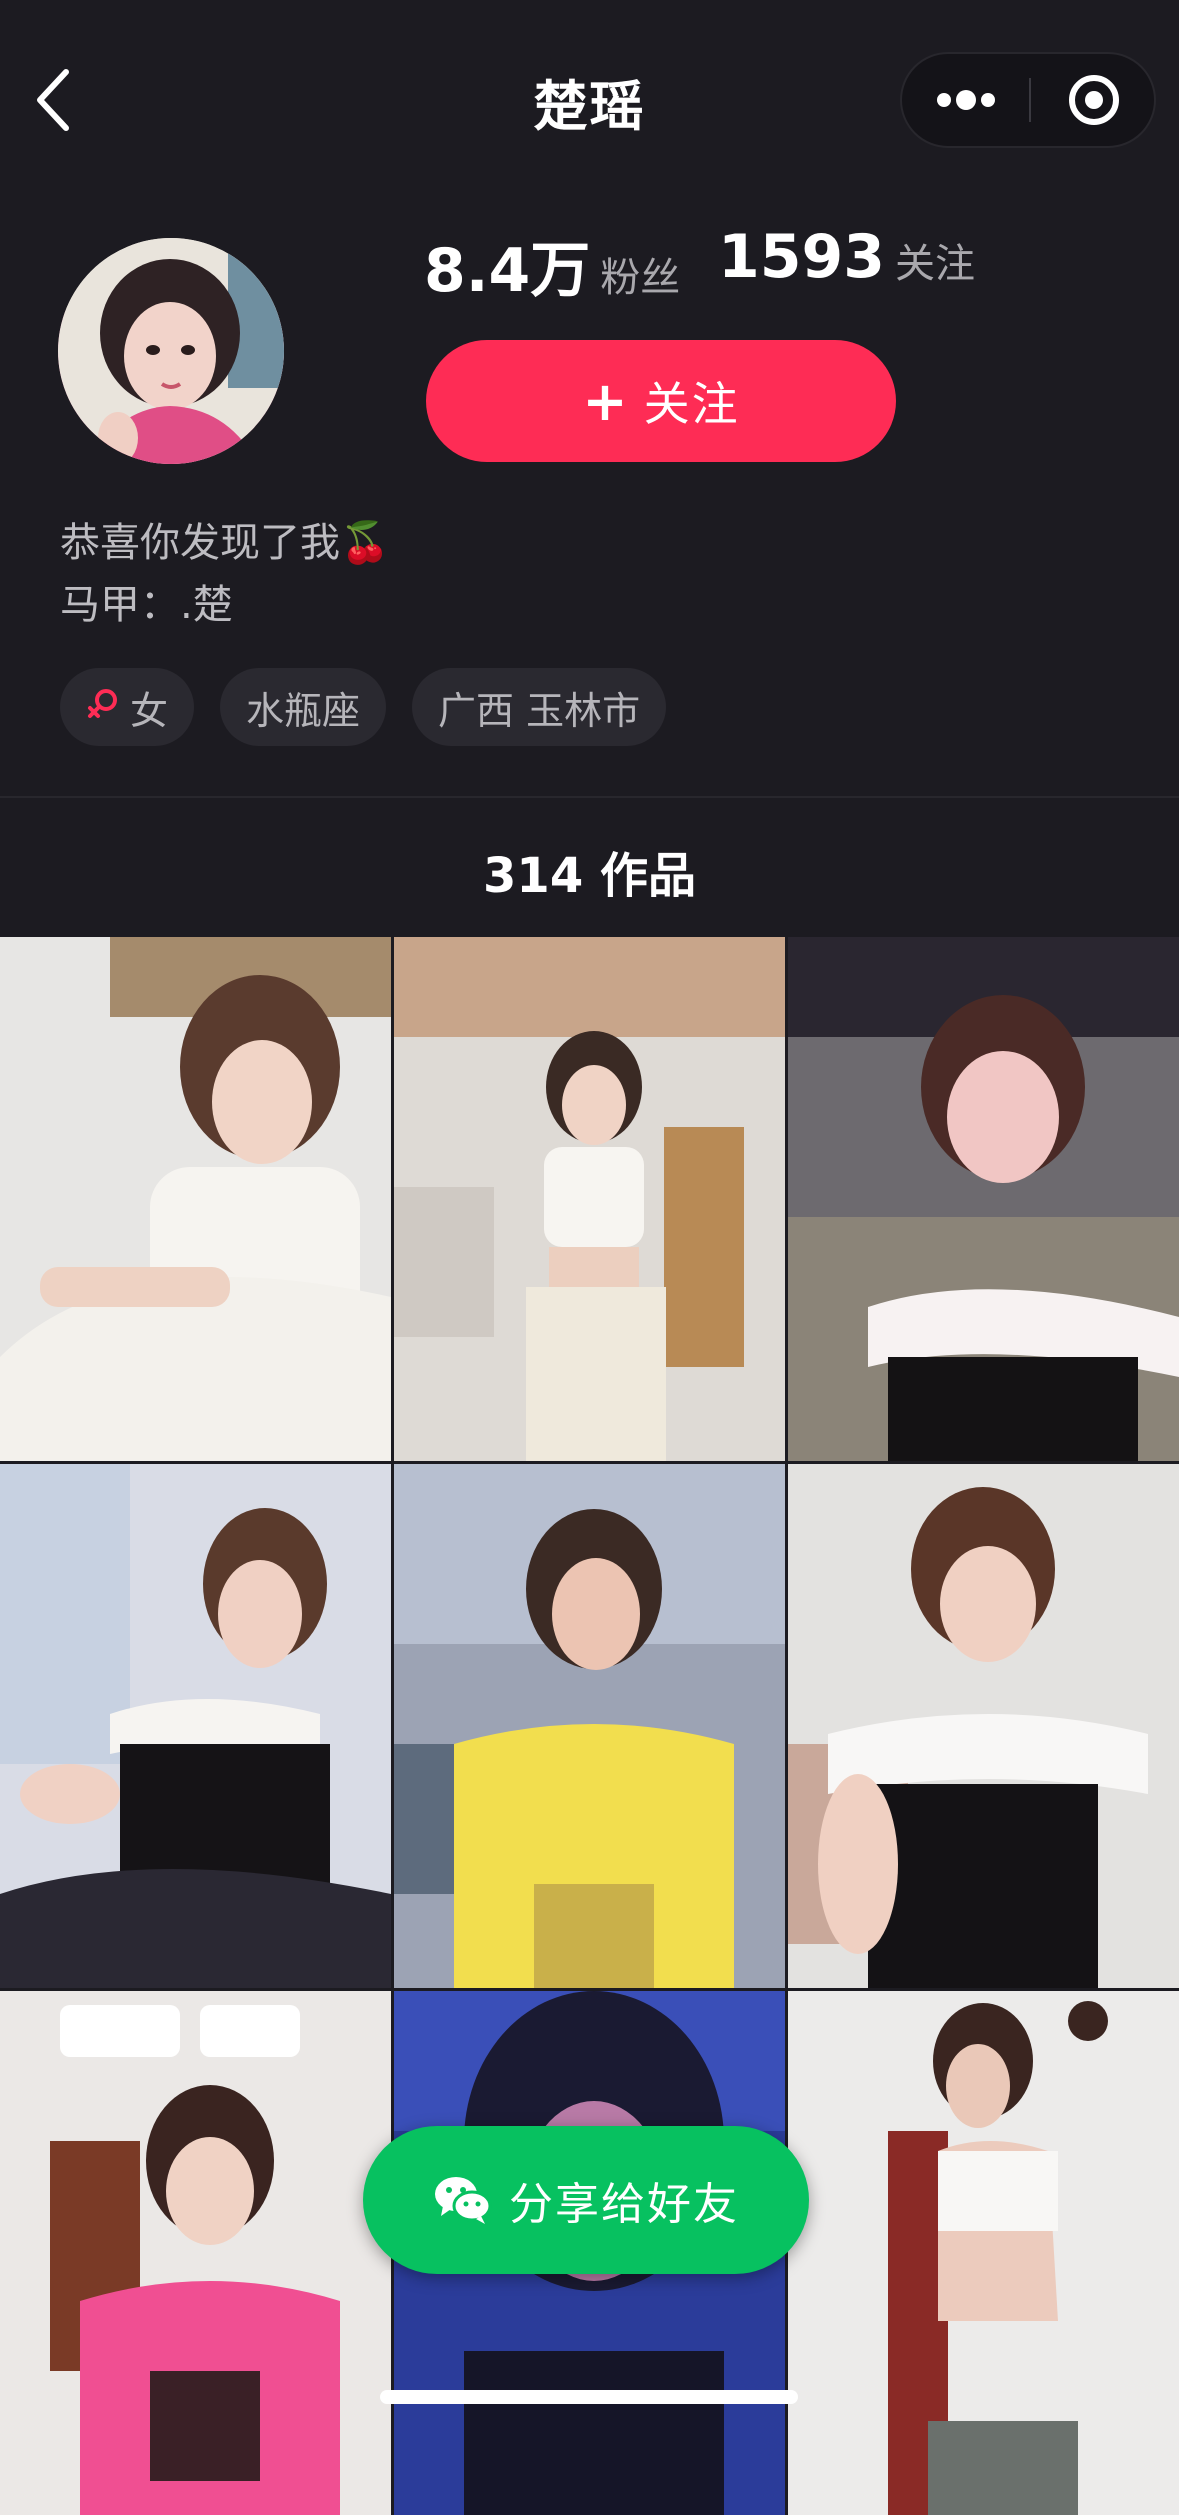  What do you see at coordinates (691, 404) in the screenshot?
I see `follow-button-label: 关注` at bounding box center [691, 404].